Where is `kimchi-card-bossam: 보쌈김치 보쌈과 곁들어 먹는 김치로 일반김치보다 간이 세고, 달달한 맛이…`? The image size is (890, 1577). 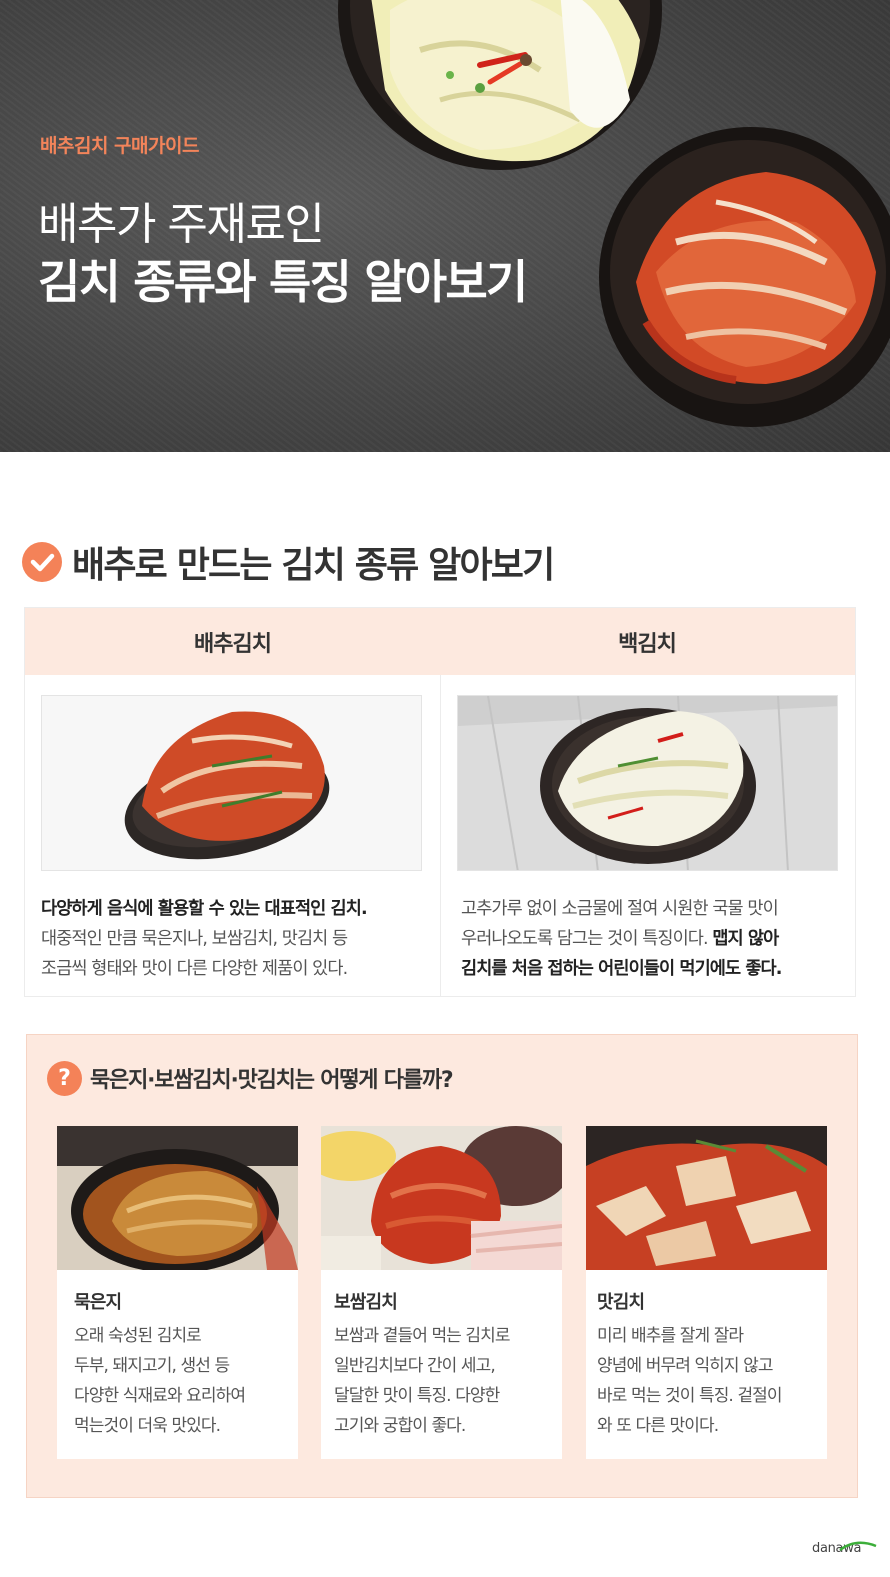
kimchi-card-bossam: 보쌈김치 보쌈과 곁들어 먹는 김치로 일반김치보다 간이 세고, 달달한 맛이… is located at coordinates (441, 1292).